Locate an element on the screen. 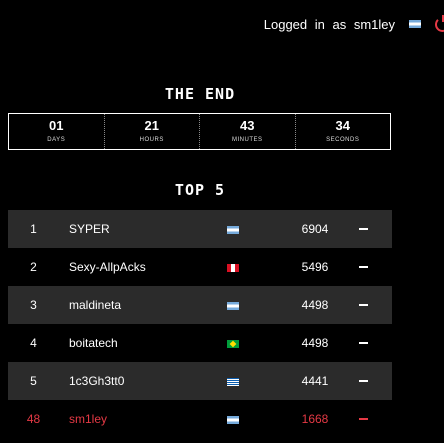 The height and width of the screenshot is (443, 444). team-name: Sexy-AllpAcks is located at coordinates (143, 267).